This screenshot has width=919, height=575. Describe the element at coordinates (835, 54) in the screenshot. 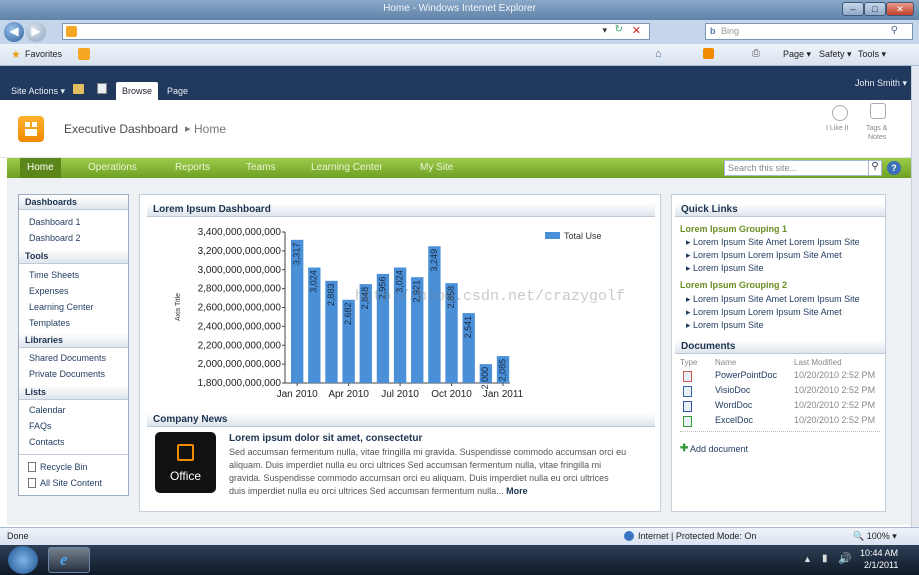

I see `safety-menu: Safety ▾` at that location.